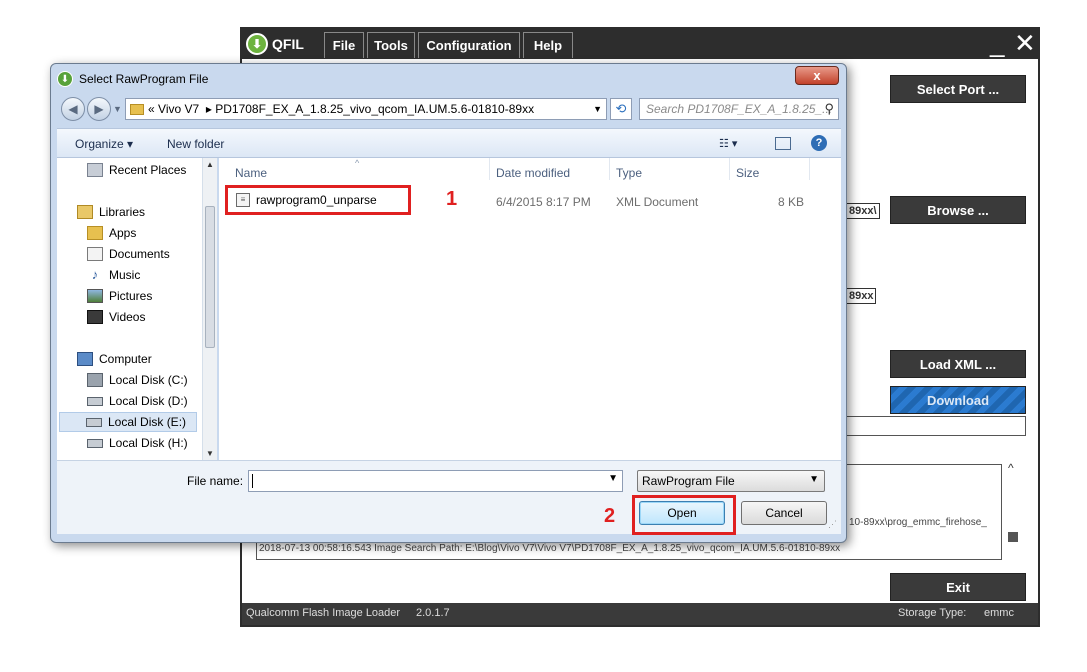 The width and height of the screenshot is (1087, 672). What do you see at coordinates (139, 254) in the screenshot?
I see `nav-item-label: Documents` at bounding box center [139, 254].